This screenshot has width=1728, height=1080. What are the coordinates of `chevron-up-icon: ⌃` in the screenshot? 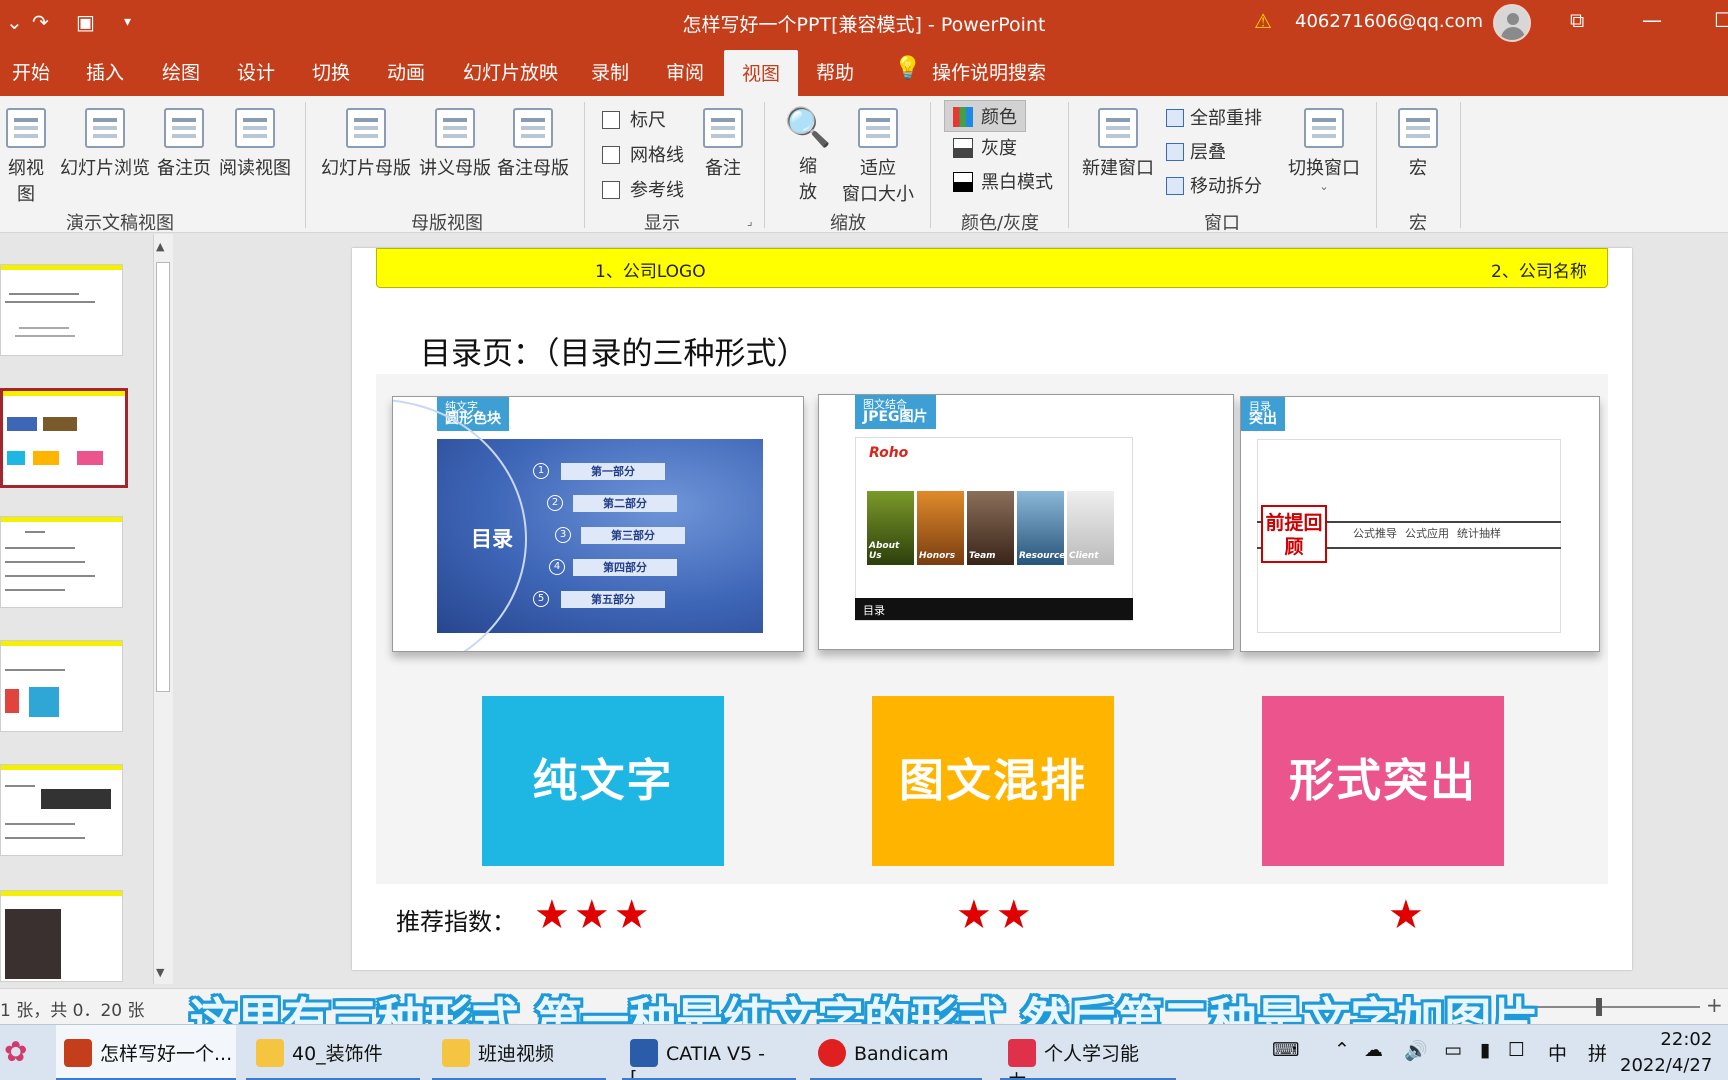 It's located at (1342, 1050).